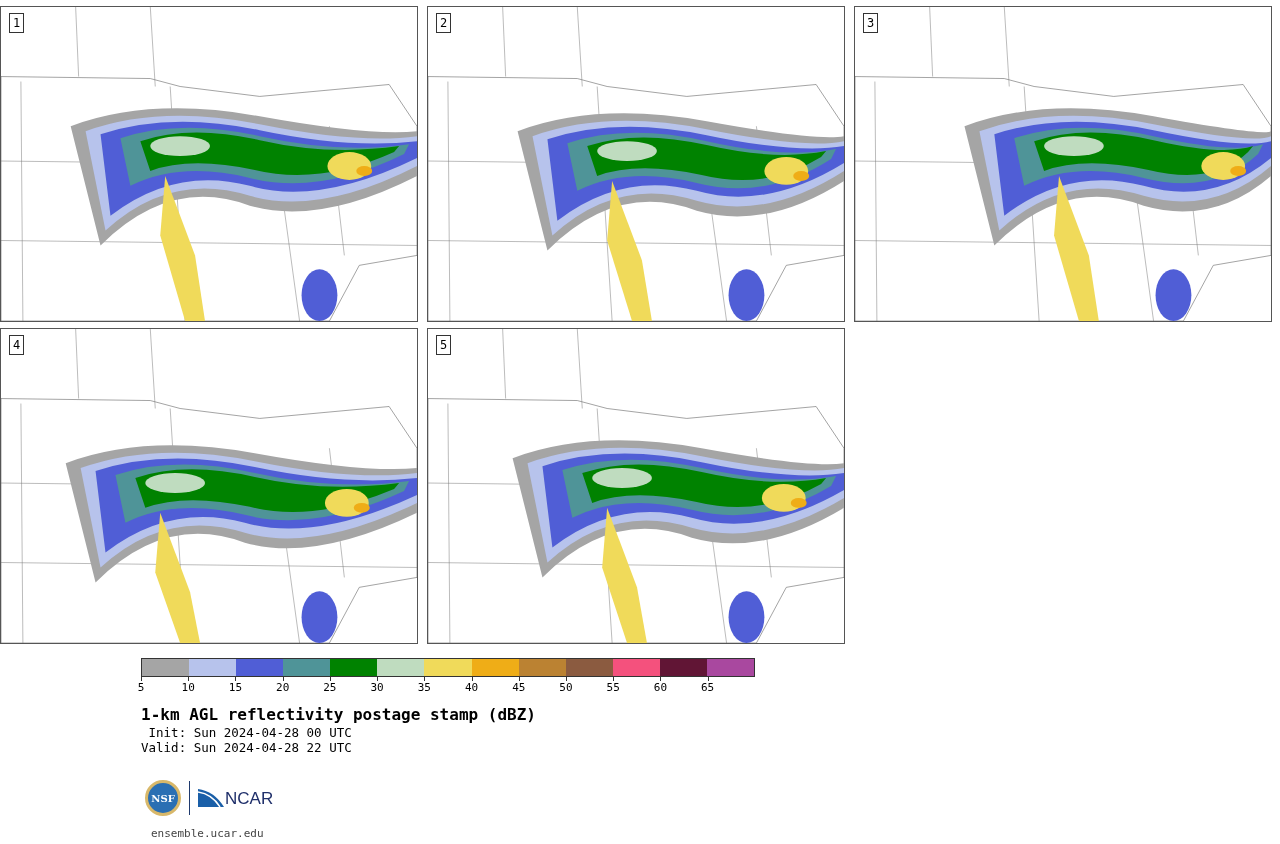  What do you see at coordinates (660, 688) in the screenshot?
I see `tick-label: 60` at bounding box center [660, 688].